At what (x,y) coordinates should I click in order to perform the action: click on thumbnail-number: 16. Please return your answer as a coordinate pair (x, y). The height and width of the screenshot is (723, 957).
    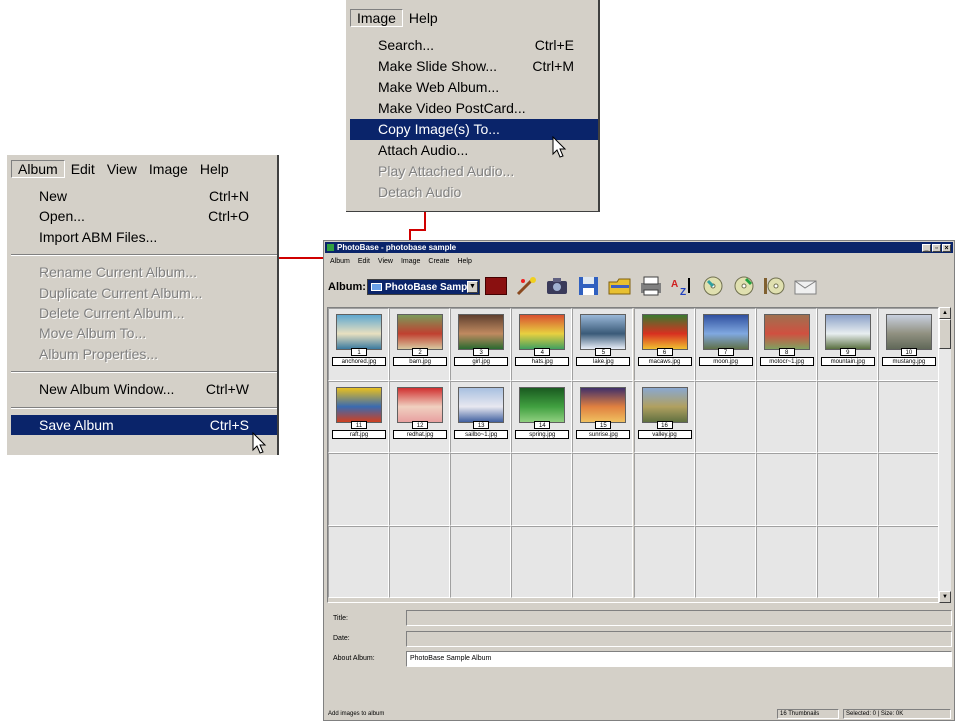
    Looking at the image, I should click on (664, 424).